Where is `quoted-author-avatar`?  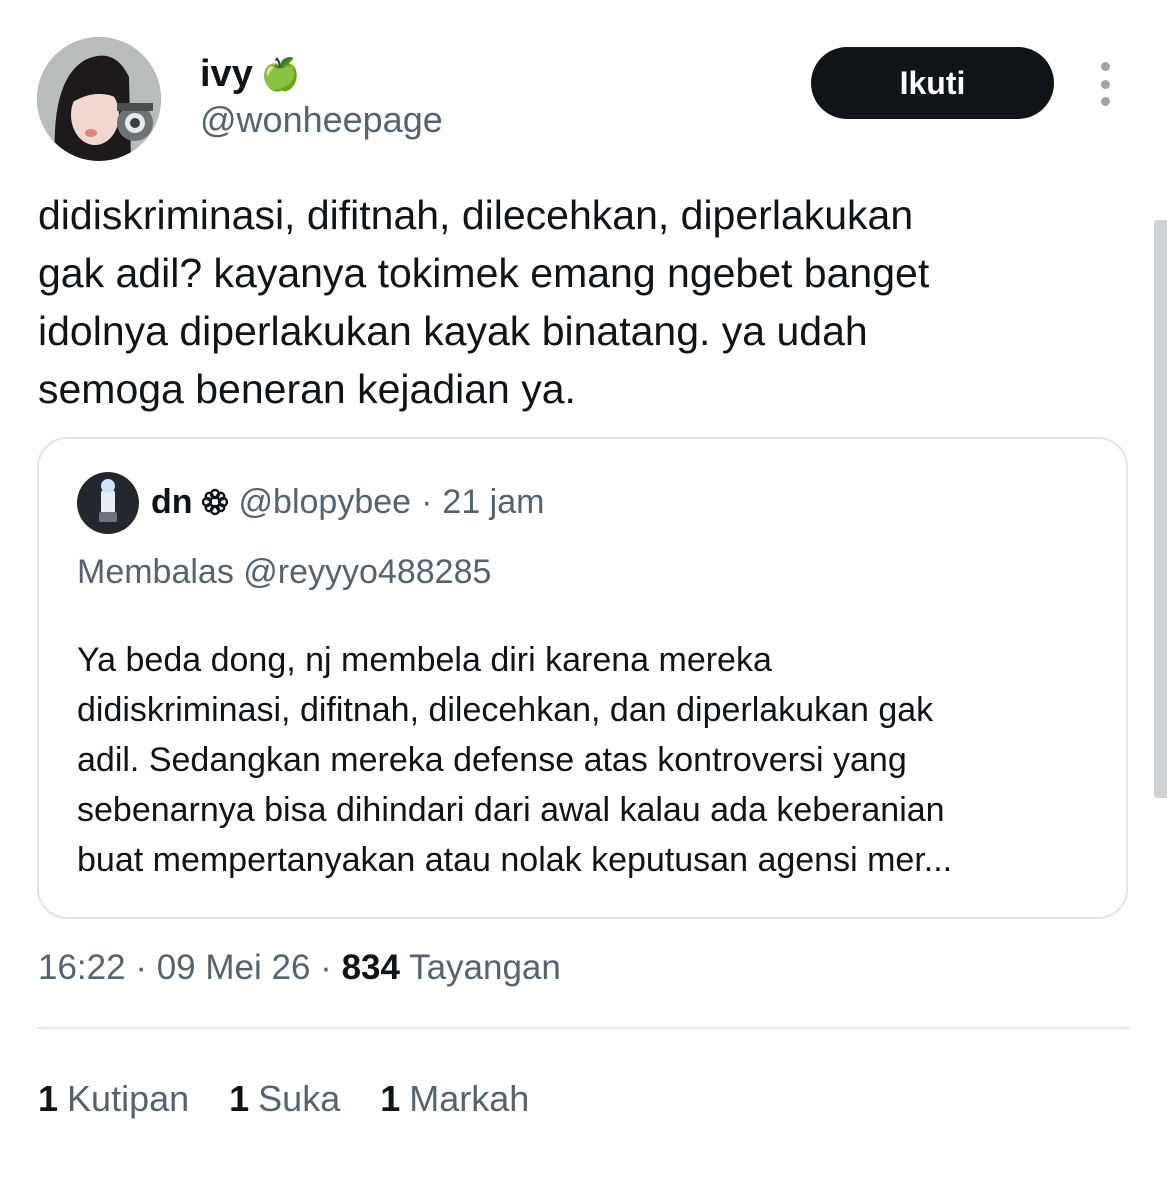
quoted-author-avatar is located at coordinates (108, 503).